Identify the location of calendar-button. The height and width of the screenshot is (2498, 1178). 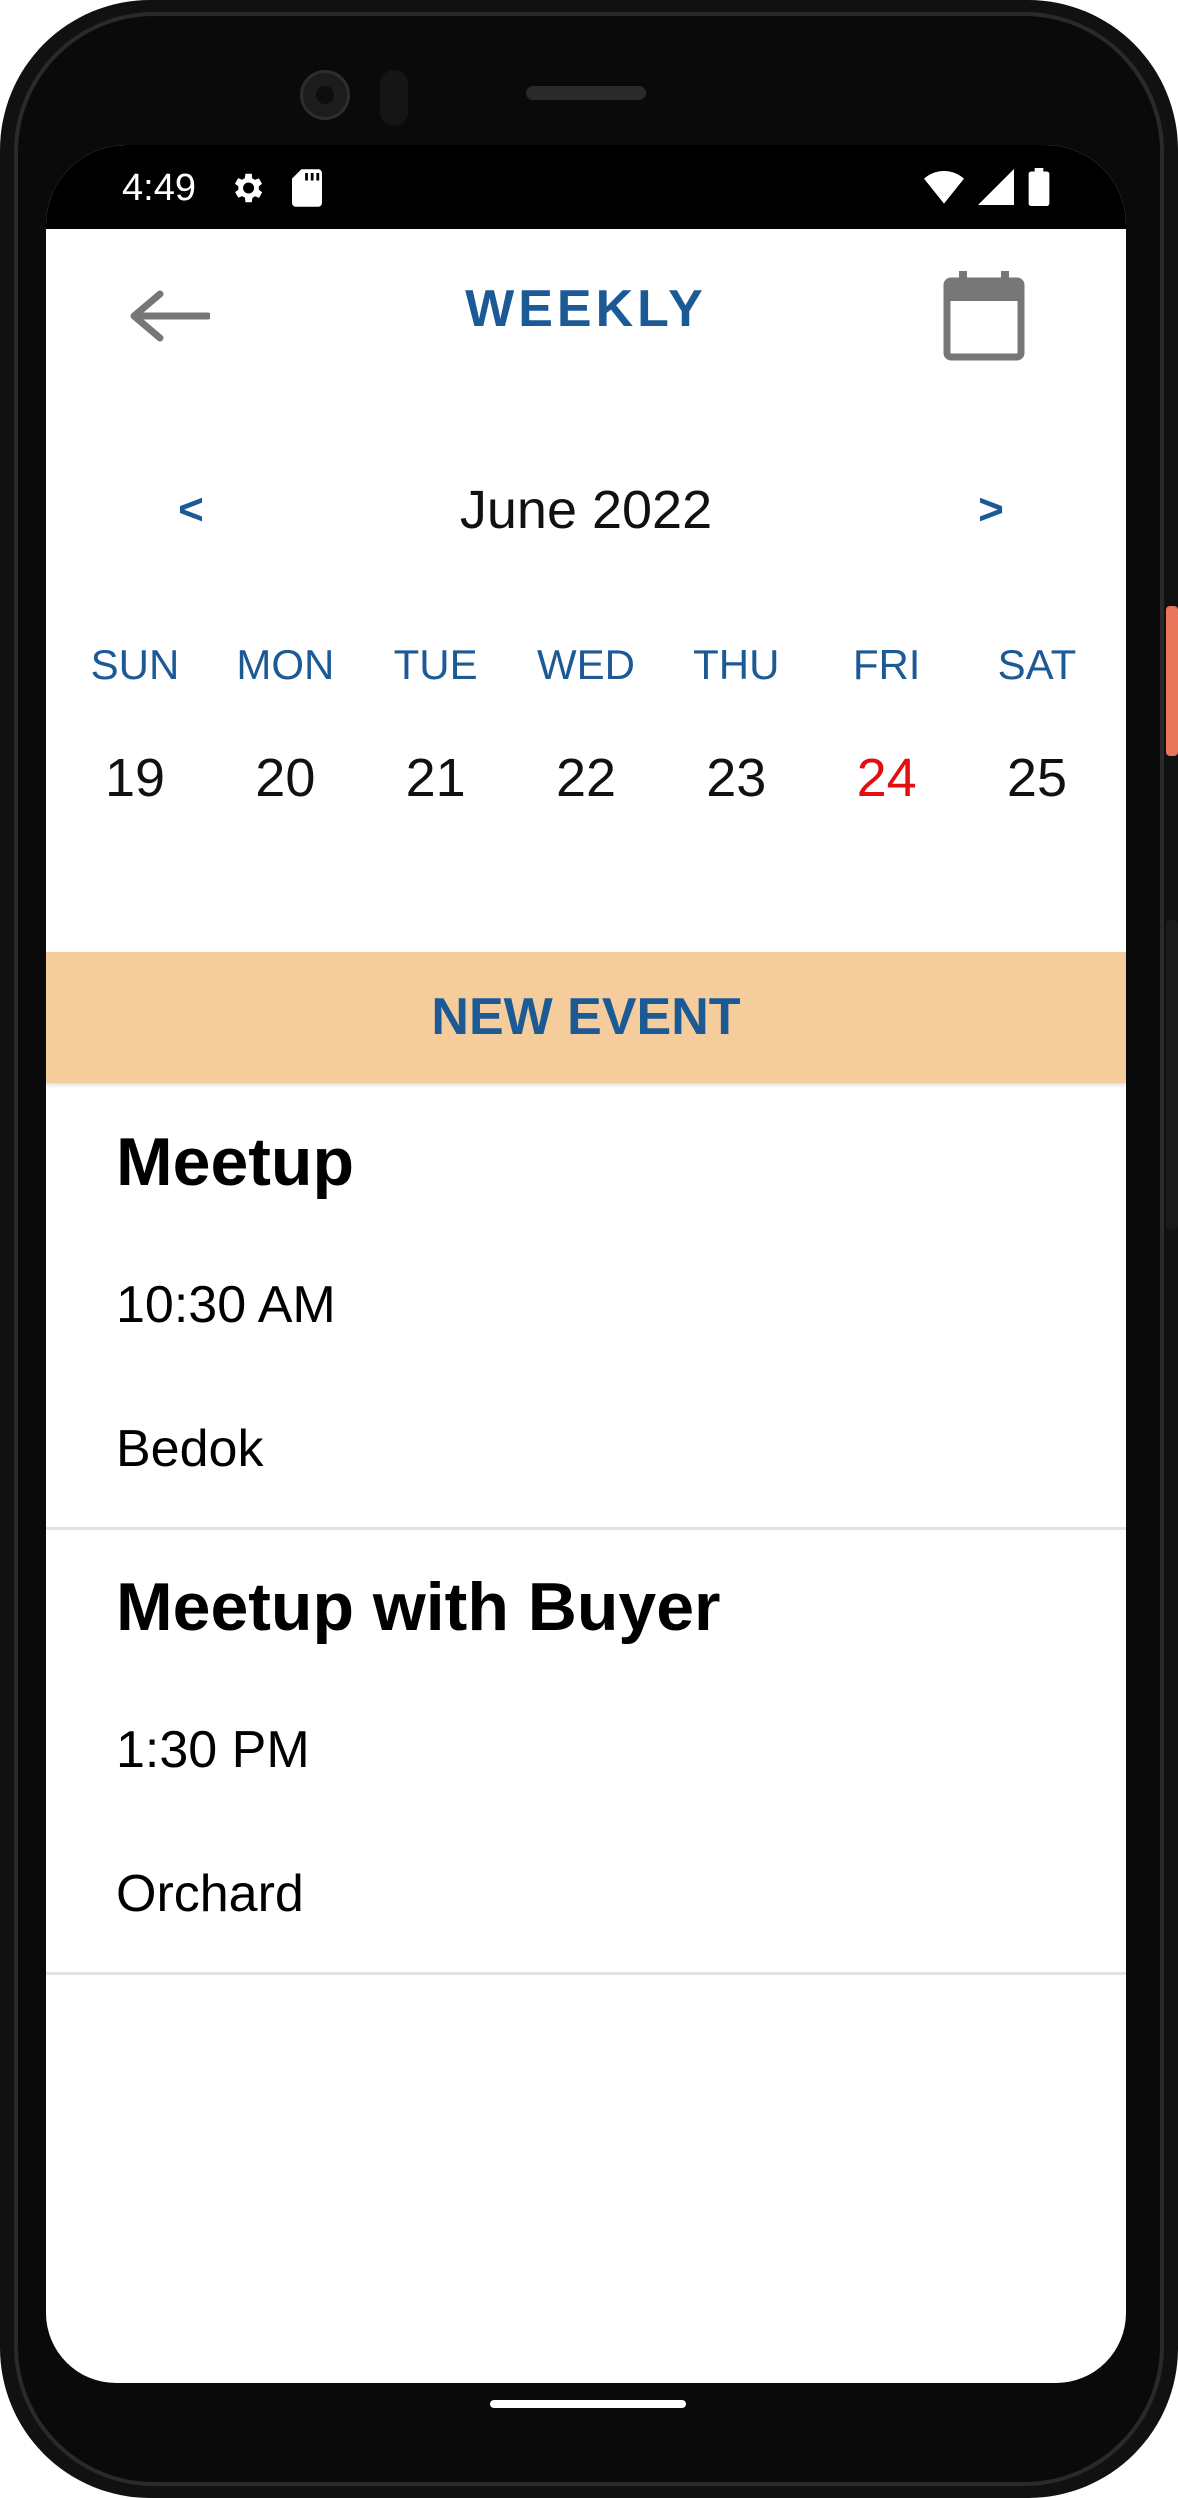
(984, 315).